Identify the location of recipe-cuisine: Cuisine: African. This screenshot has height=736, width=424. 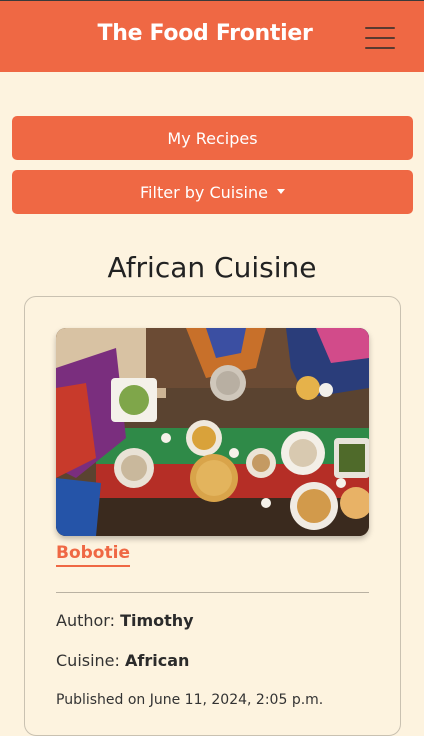
(122, 660).